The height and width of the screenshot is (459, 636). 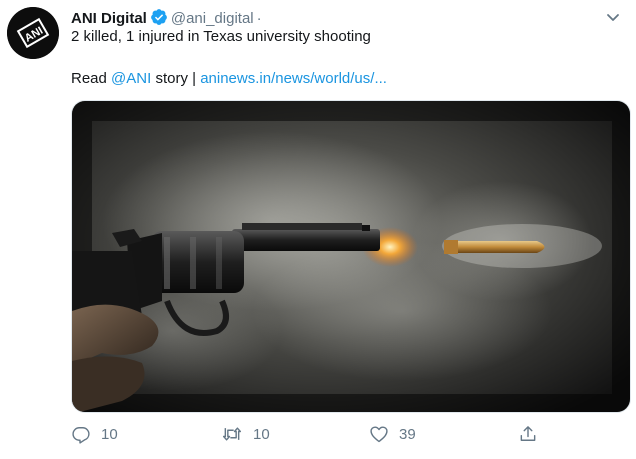 What do you see at coordinates (131, 78) in the screenshot?
I see `mention-link: @ANI` at bounding box center [131, 78].